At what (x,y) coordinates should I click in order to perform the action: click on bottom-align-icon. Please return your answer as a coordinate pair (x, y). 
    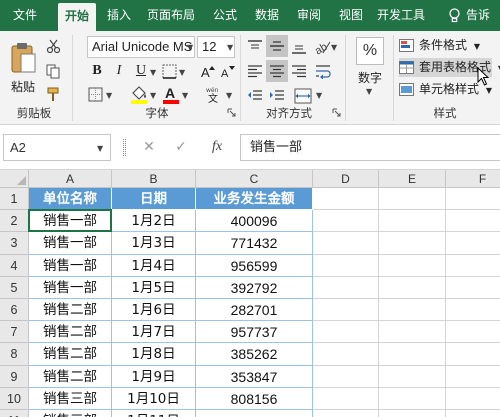
    Looking at the image, I should click on (299, 47).